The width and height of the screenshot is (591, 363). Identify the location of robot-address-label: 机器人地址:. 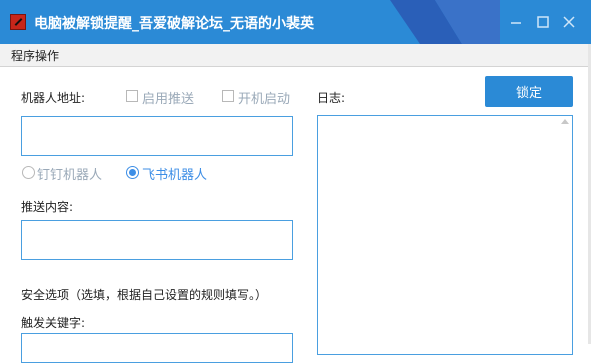
(53, 98).